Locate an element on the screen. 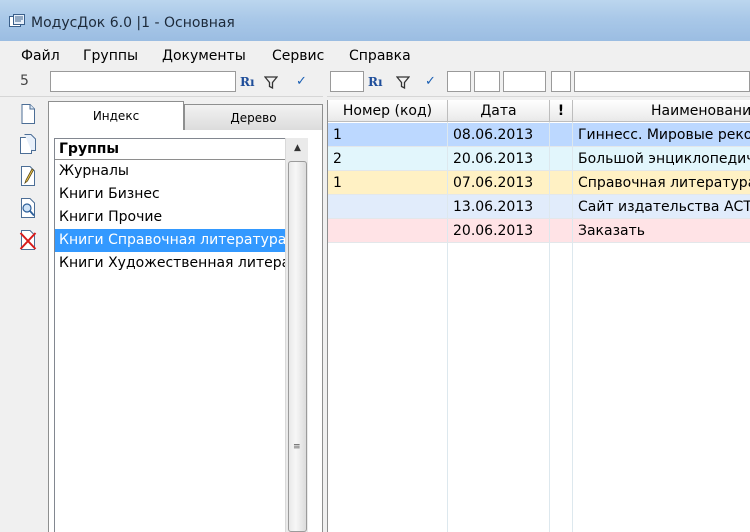  group-item-business: Книги Бизнес is located at coordinates (170, 194).